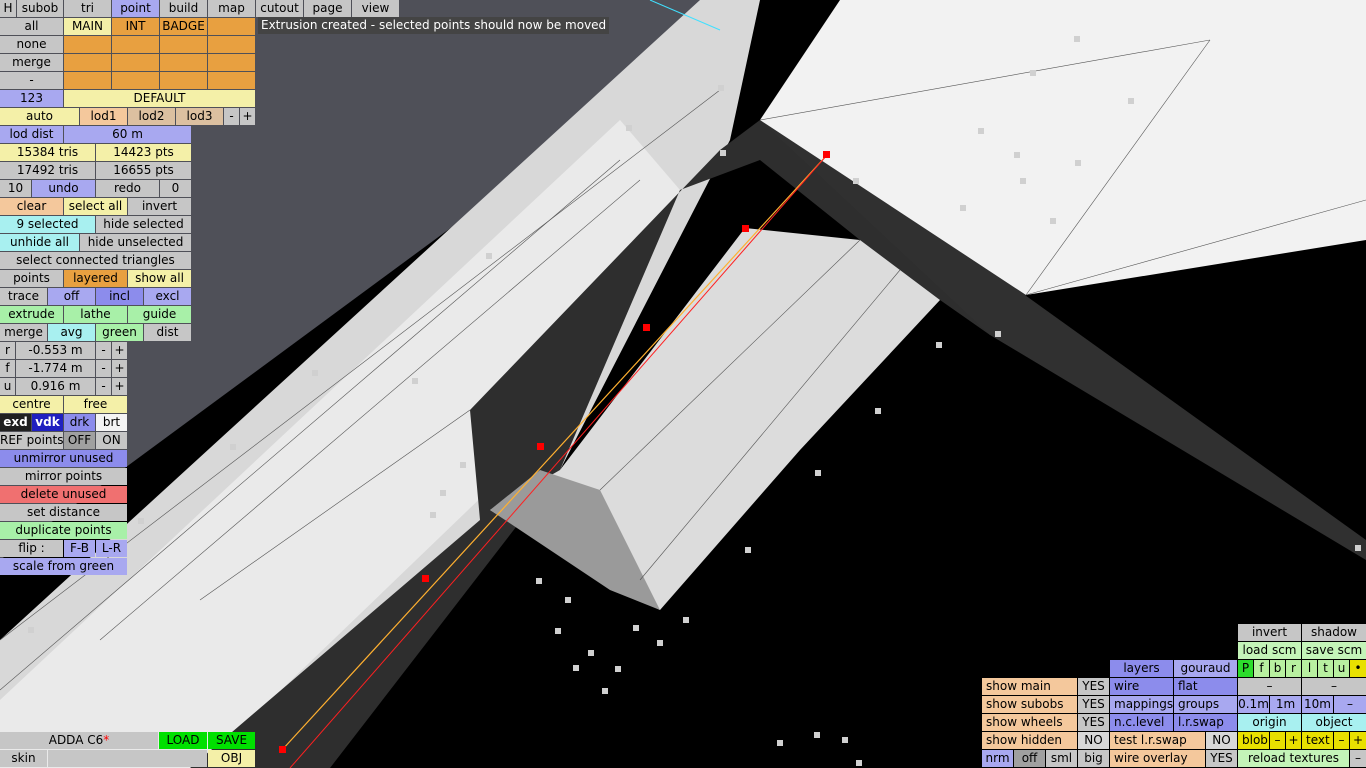  What do you see at coordinates (1245, 668) in the screenshot?
I see `view-p-button: P` at bounding box center [1245, 668].